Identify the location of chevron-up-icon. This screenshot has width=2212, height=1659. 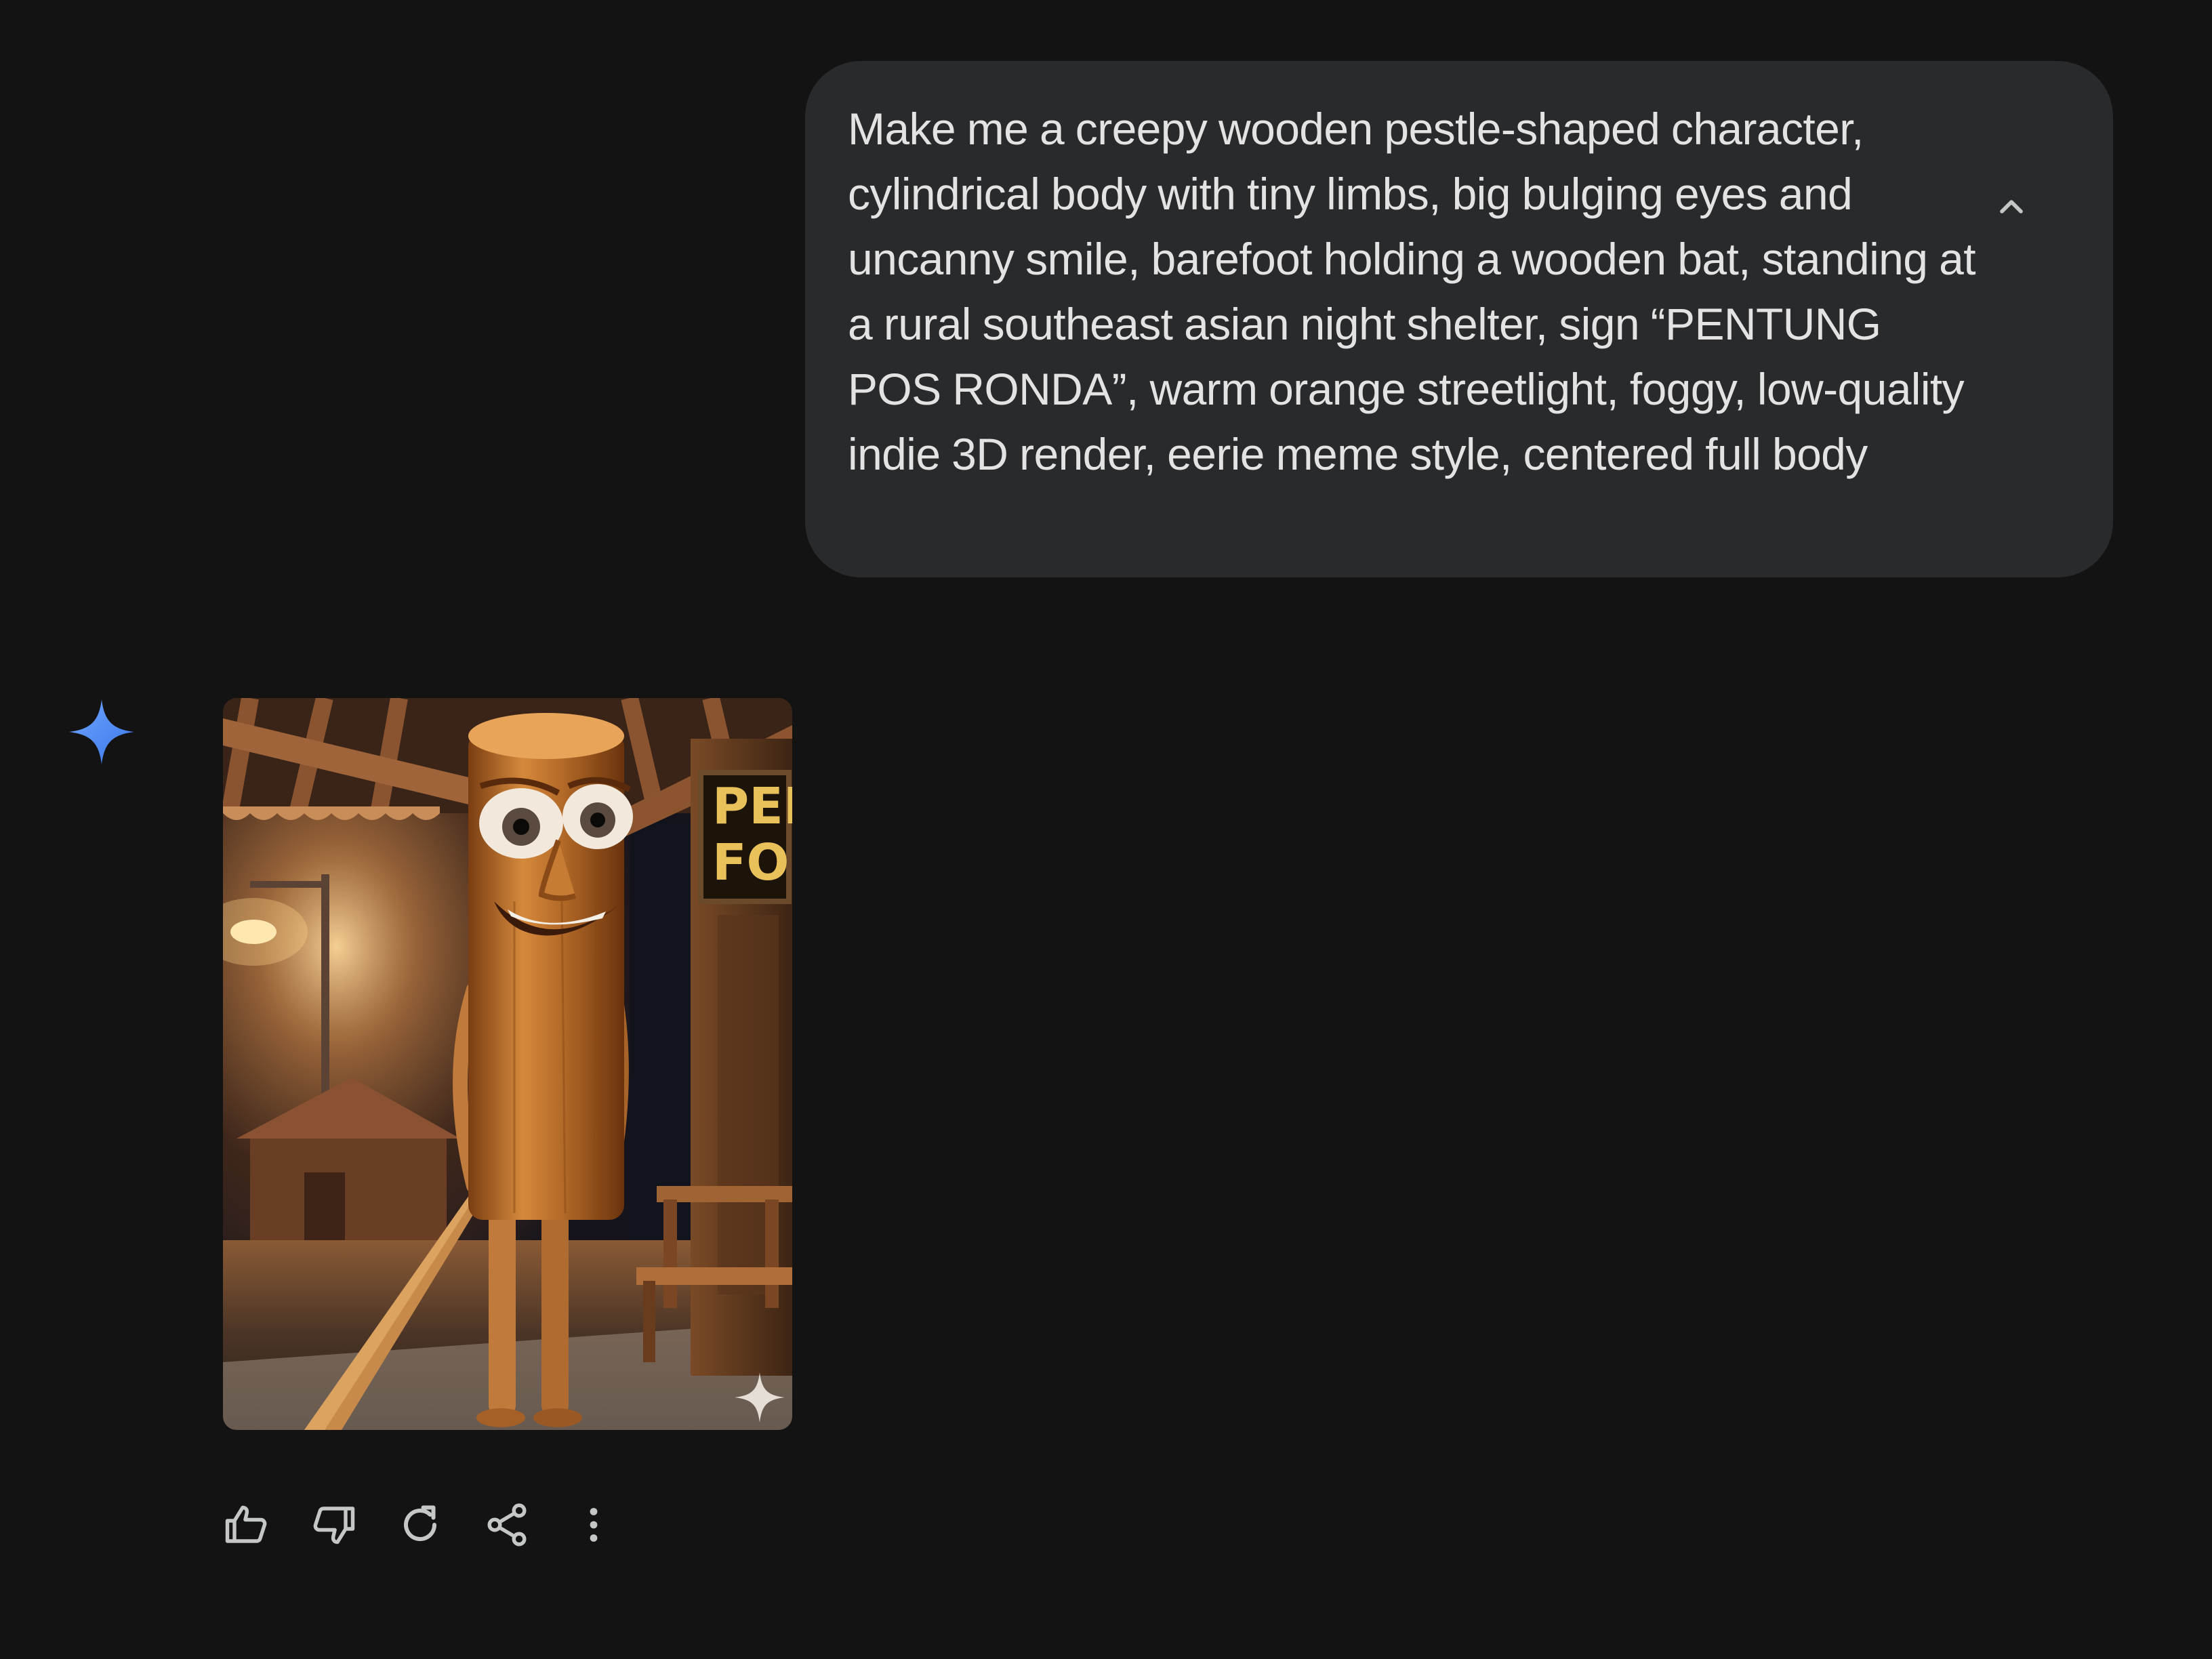
(2012, 207).